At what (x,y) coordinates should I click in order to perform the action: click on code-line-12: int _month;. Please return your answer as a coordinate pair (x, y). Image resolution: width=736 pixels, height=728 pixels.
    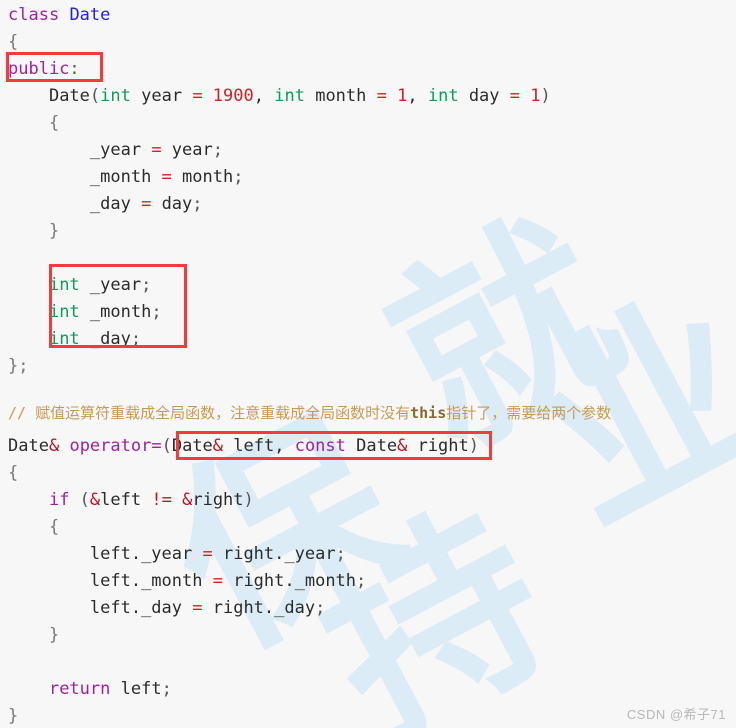
    Looking at the image, I should click on (105, 312).